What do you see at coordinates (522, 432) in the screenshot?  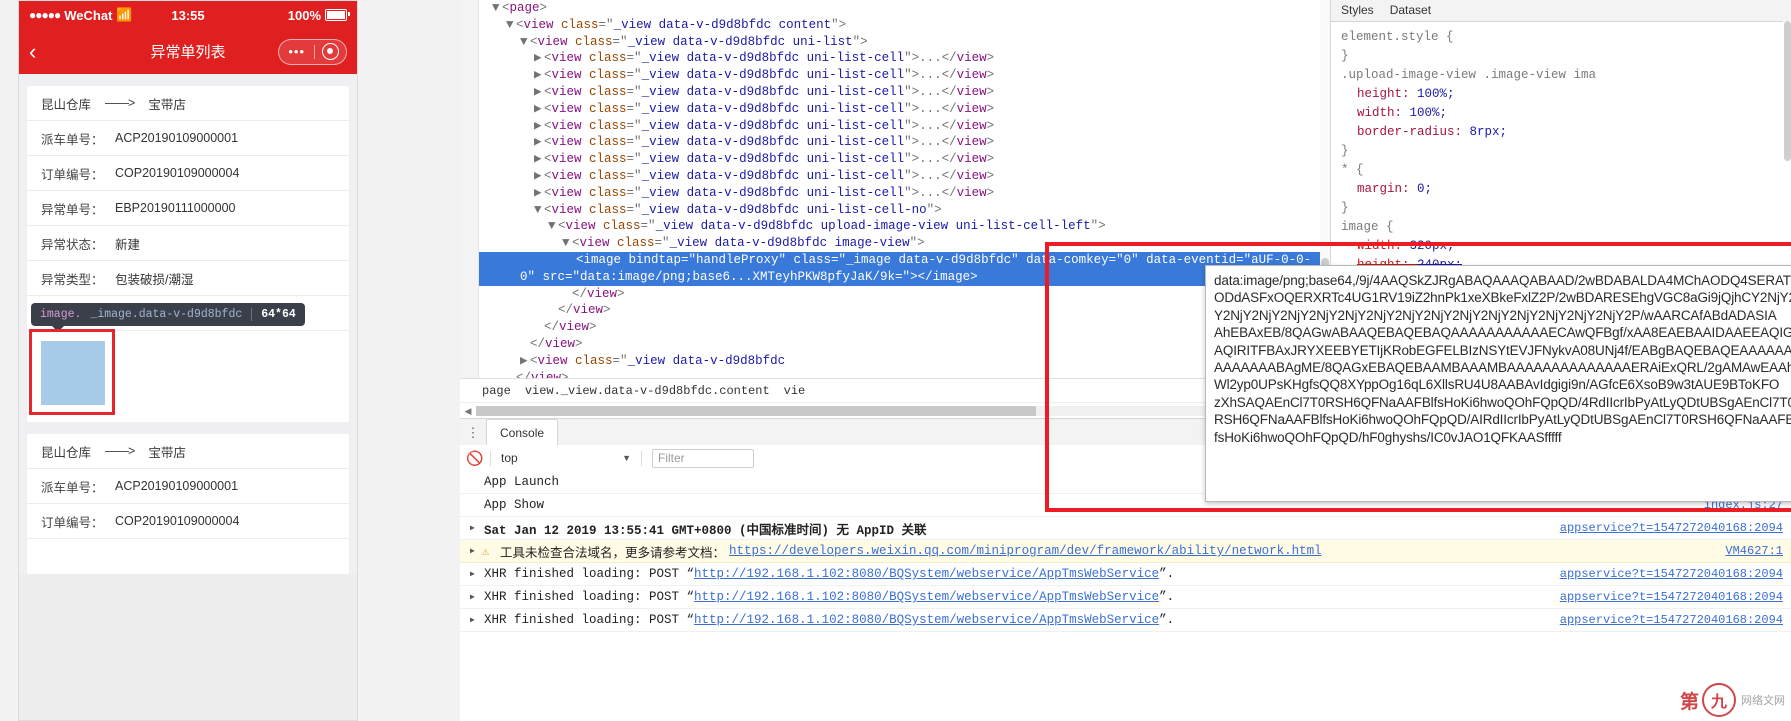 I see `tab-console: Console` at bounding box center [522, 432].